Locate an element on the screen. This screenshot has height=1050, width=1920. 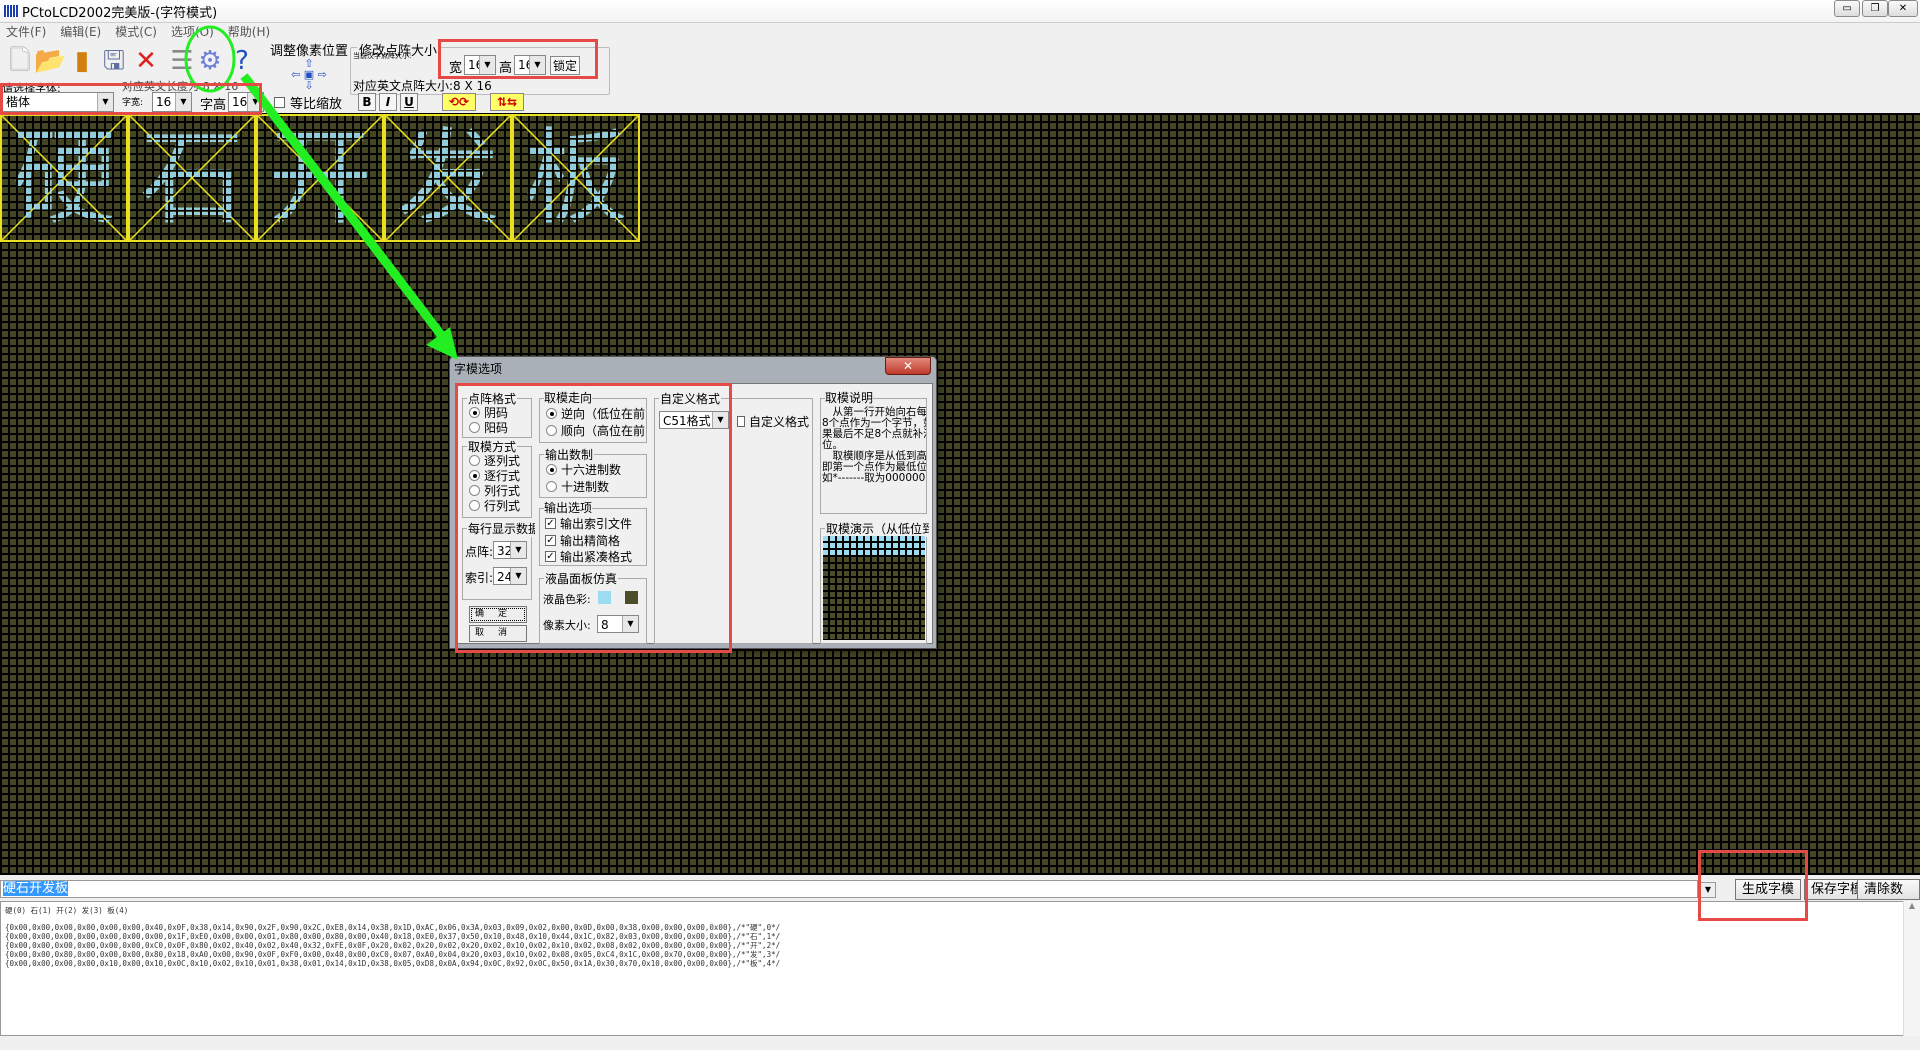
minimize-button: ▭ is located at coordinates (1847, 8).